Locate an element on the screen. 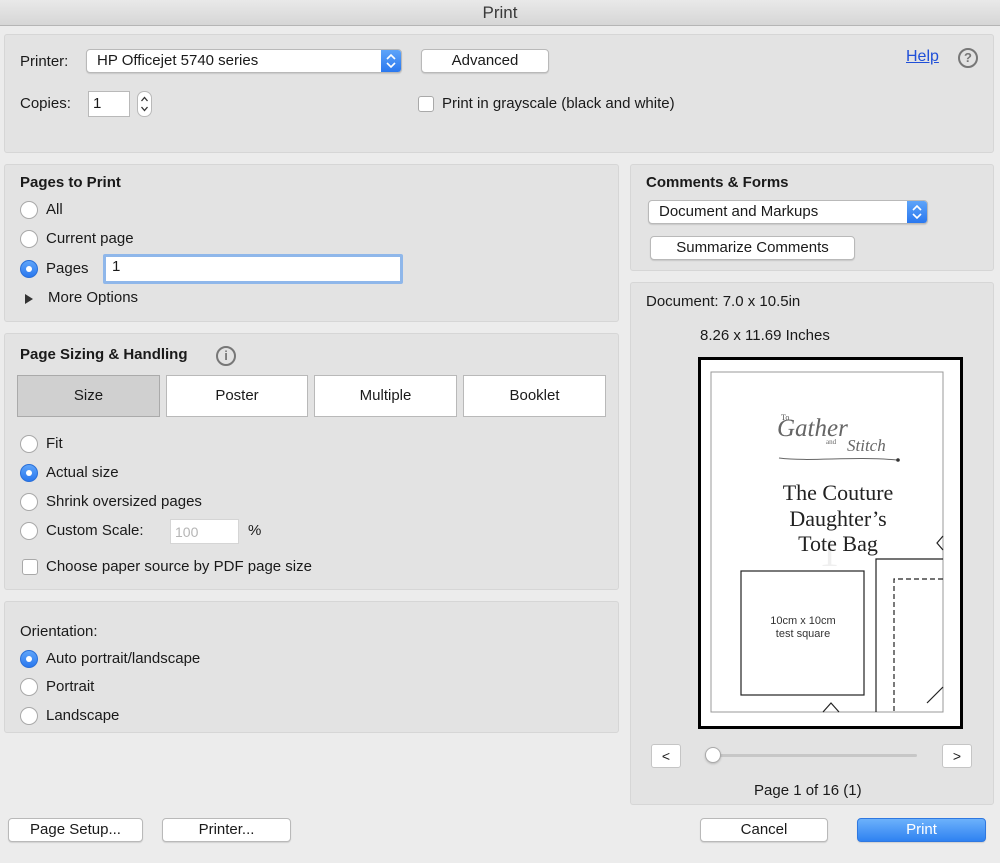 The width and height of the screenshot is (1000, 863). printer-label: Printer: is located at coordinates (44, 61).